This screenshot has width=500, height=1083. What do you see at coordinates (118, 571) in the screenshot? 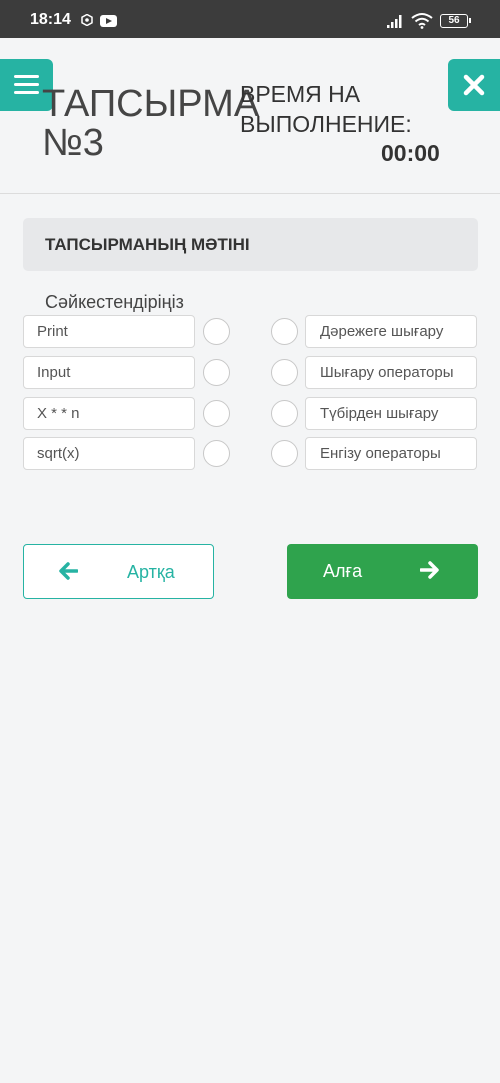
I see `back-button: Артқа` at bounding box center [118, 571].